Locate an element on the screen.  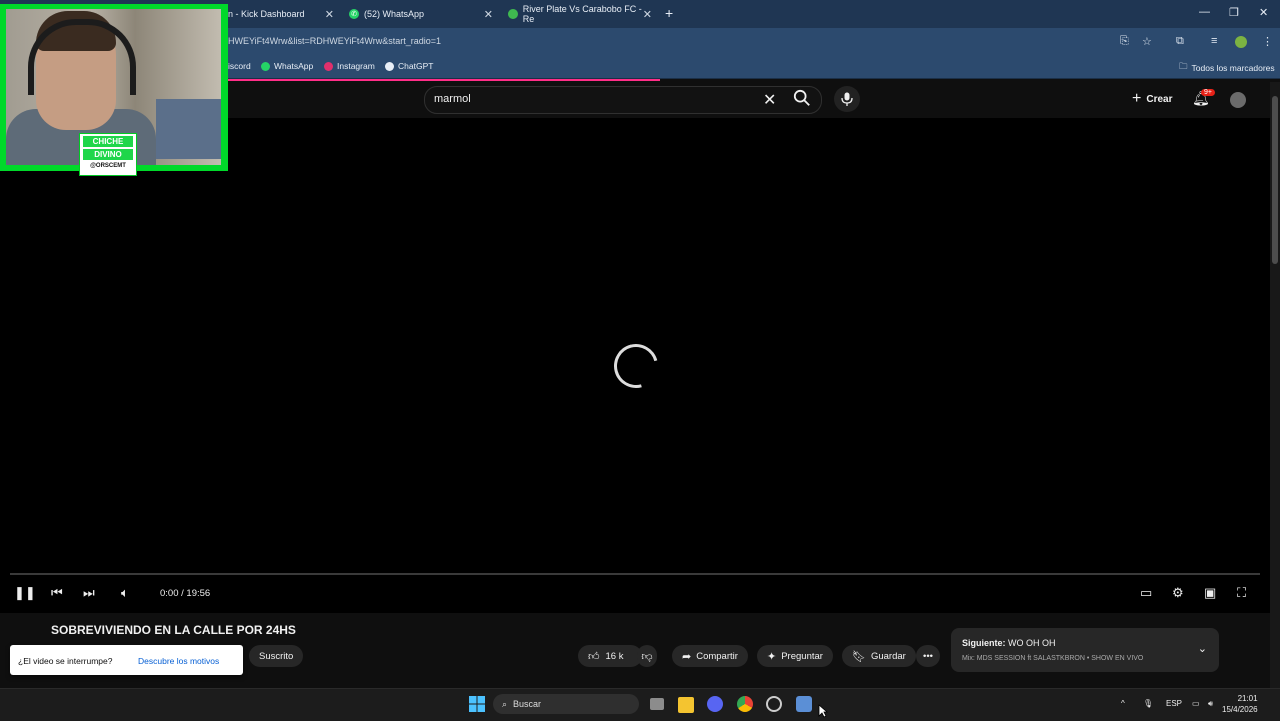
minimize-icon: — is located at coordinates (1204, 12).